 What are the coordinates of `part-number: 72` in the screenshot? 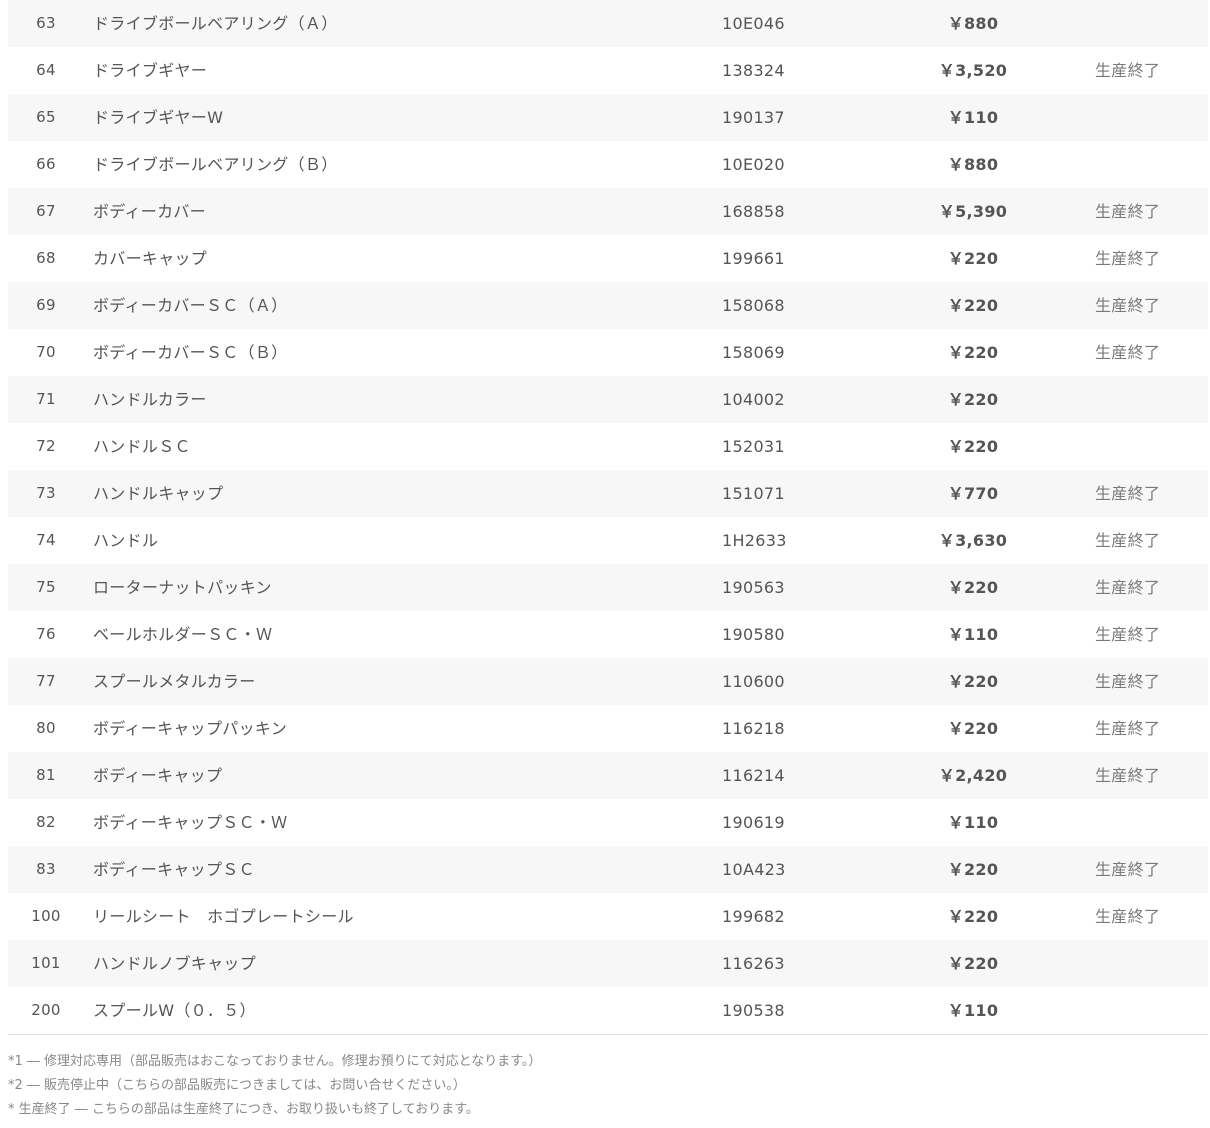 It's located at (46, 446).